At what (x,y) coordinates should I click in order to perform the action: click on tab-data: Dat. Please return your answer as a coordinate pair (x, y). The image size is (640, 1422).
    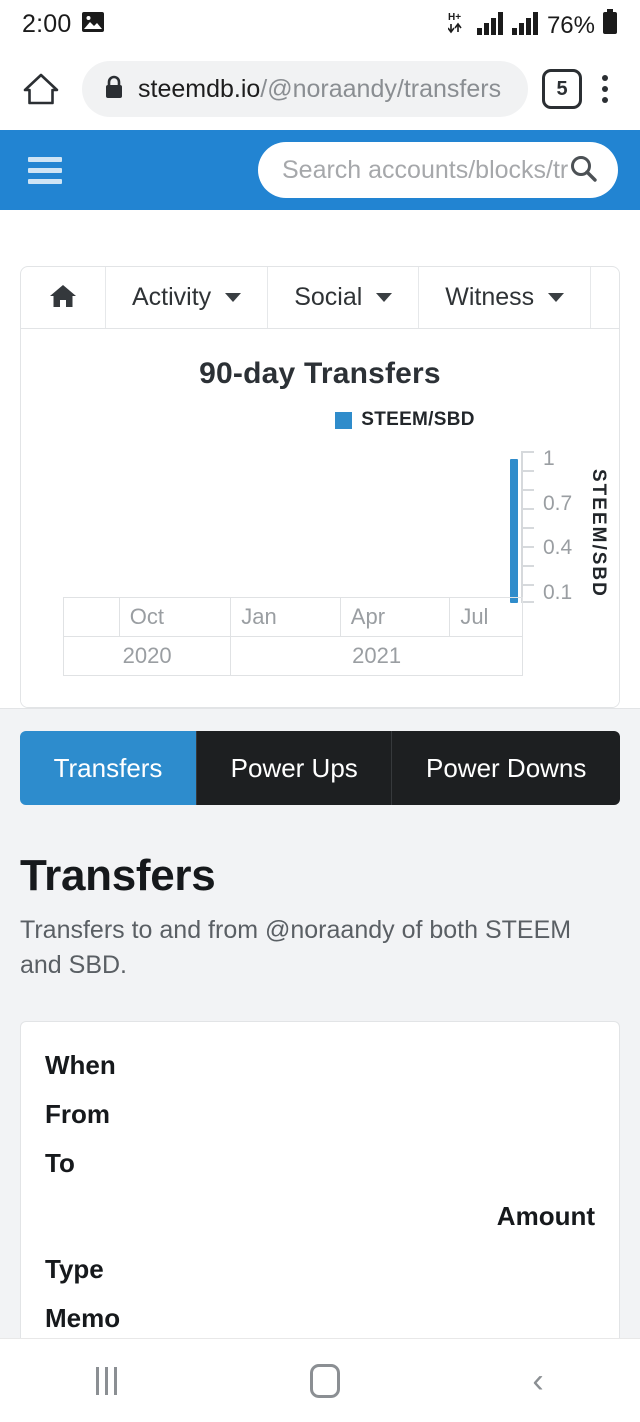
    Looking at the image, I should click on (605, 297).